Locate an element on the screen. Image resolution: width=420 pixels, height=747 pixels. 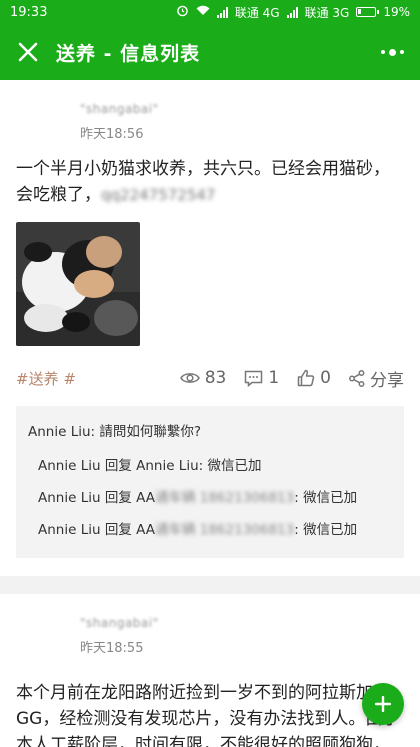
status-time: 19:33 is located at coordinates (29, 12).